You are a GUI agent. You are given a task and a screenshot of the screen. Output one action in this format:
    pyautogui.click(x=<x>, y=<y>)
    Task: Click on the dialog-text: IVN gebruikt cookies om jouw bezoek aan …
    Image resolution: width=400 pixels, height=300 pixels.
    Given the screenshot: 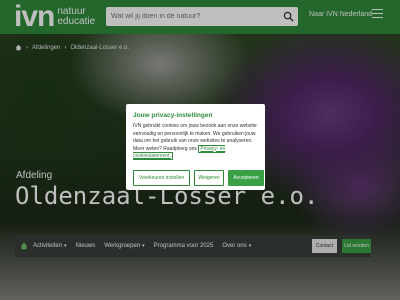 What is the action you would take?
    pyautogui.click(x=195, y=137)
    